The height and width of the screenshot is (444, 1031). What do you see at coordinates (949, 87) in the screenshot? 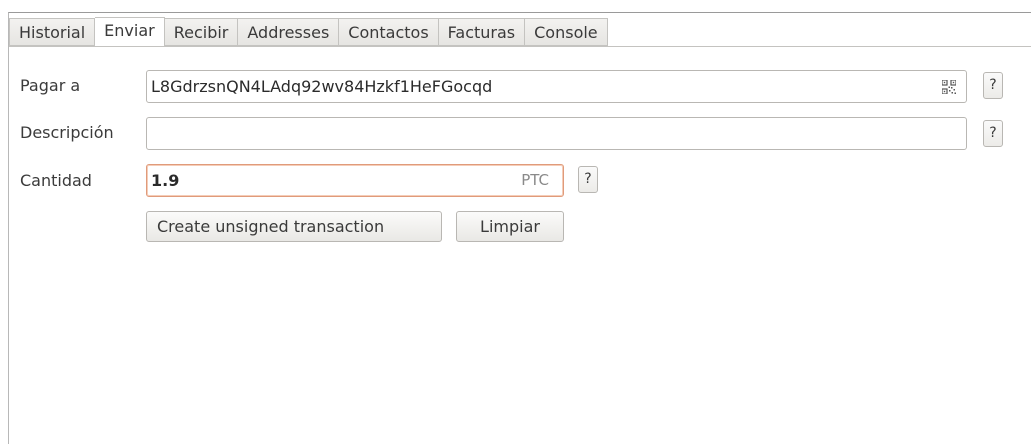
I see `qr-code-icon` at bounding box center [949, 87].